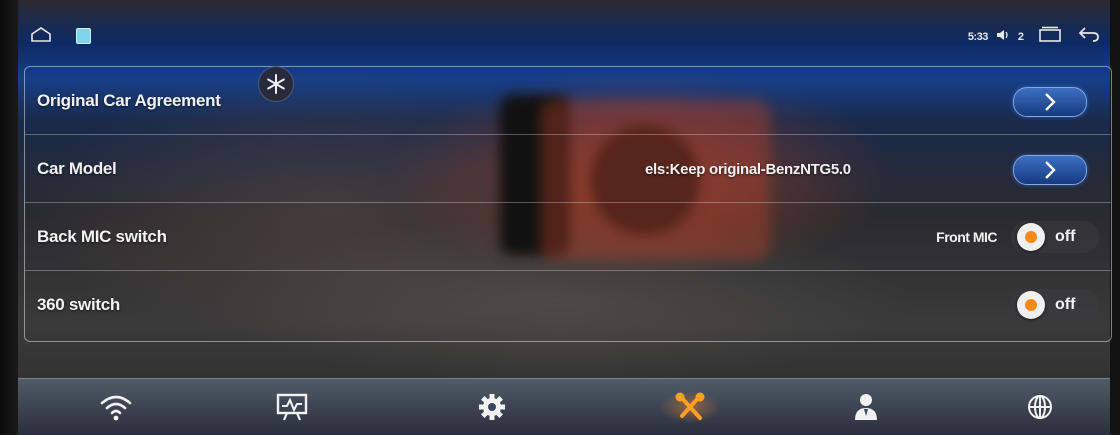  What do you see at coordinates (966, 237) in the screenshot?
I see `front-mic-label: Front MIC` at bounding box center [966, 237].